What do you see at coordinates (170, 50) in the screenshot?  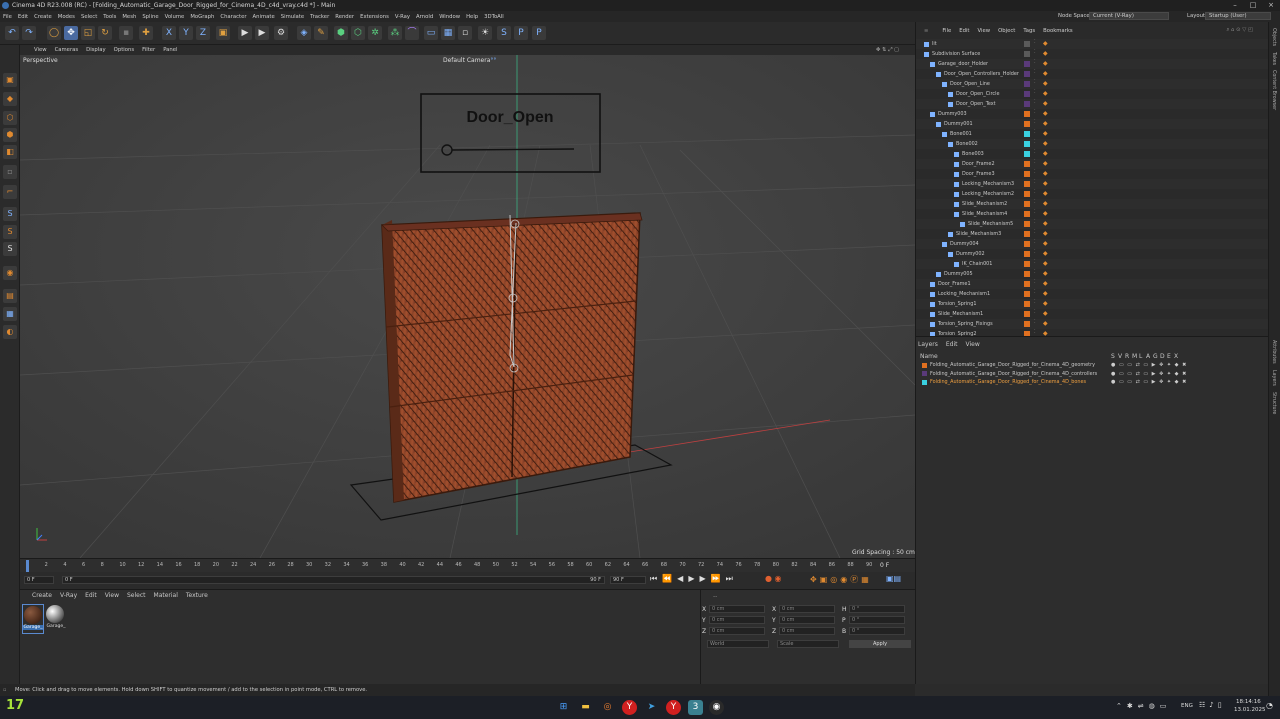 I see `viewport-menu-panel: Panel` at bounding box center [170, 50].